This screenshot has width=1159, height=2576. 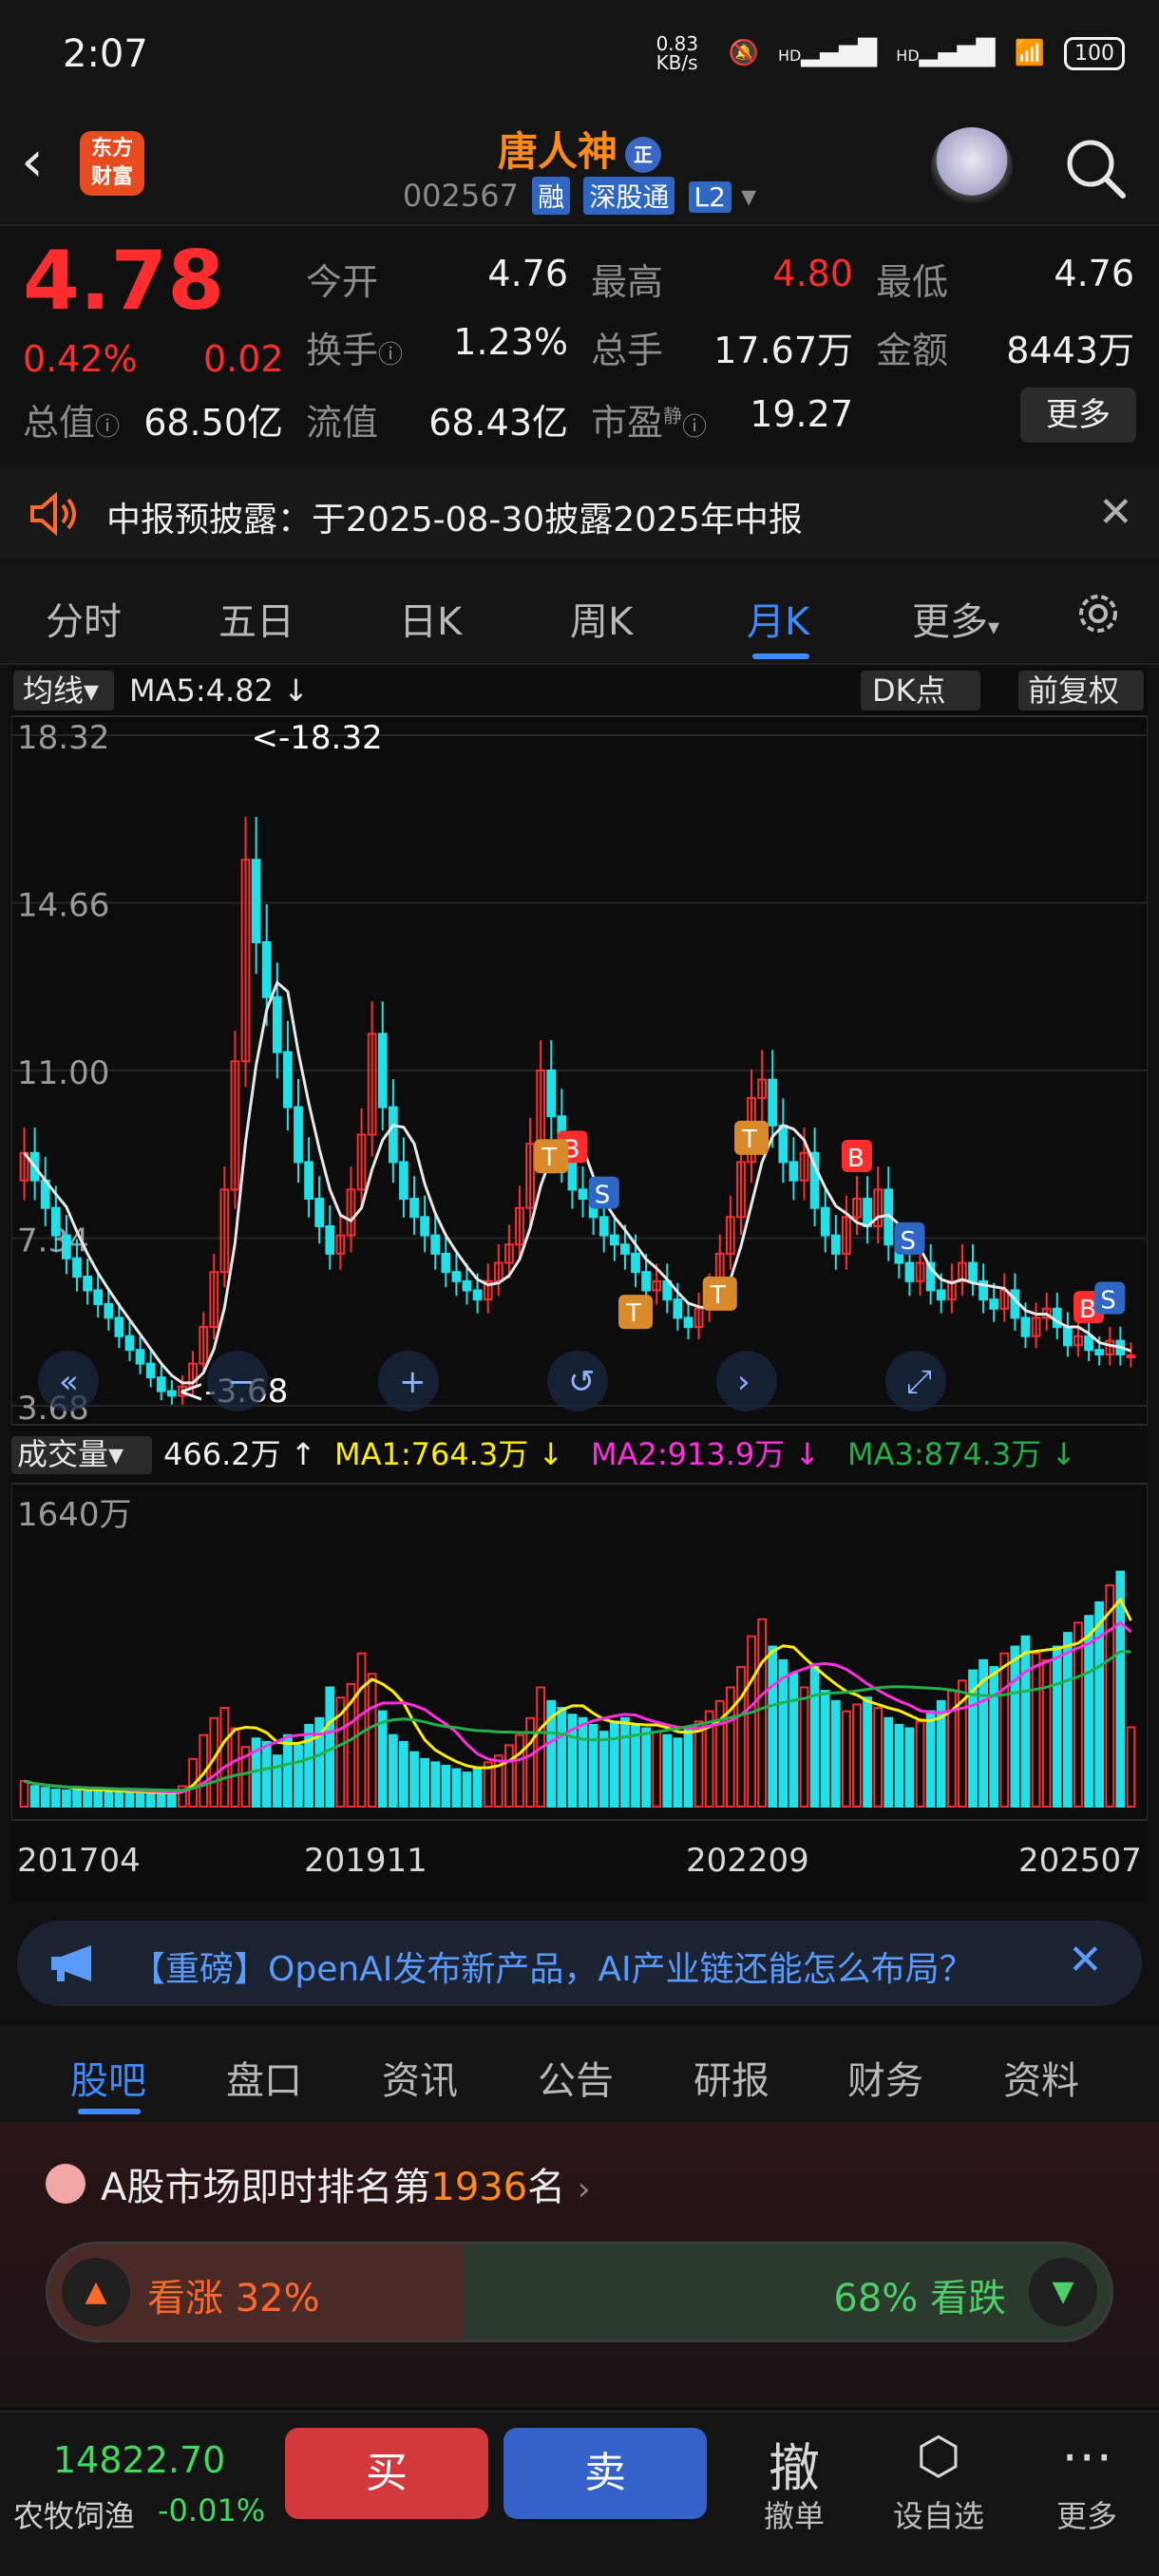 What do you see at coordinates (139, 2460) in the screenshot?
I see `sector-index-value: 14822.70` at bounding box center [139, 2460].